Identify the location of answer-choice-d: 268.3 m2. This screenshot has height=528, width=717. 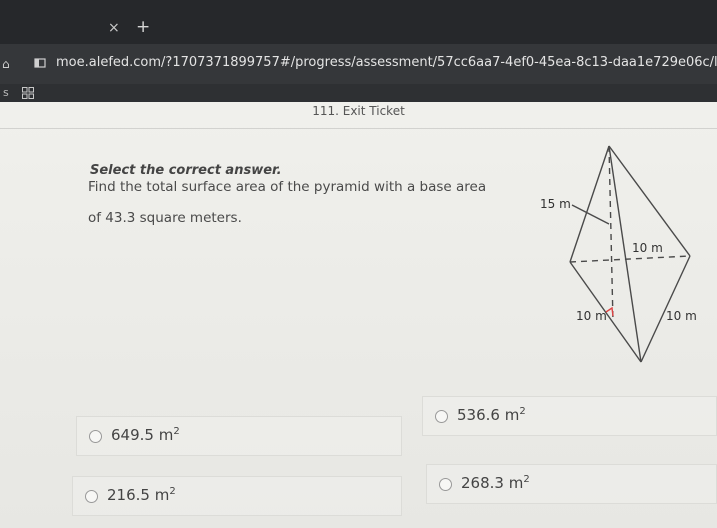
(571, 484).